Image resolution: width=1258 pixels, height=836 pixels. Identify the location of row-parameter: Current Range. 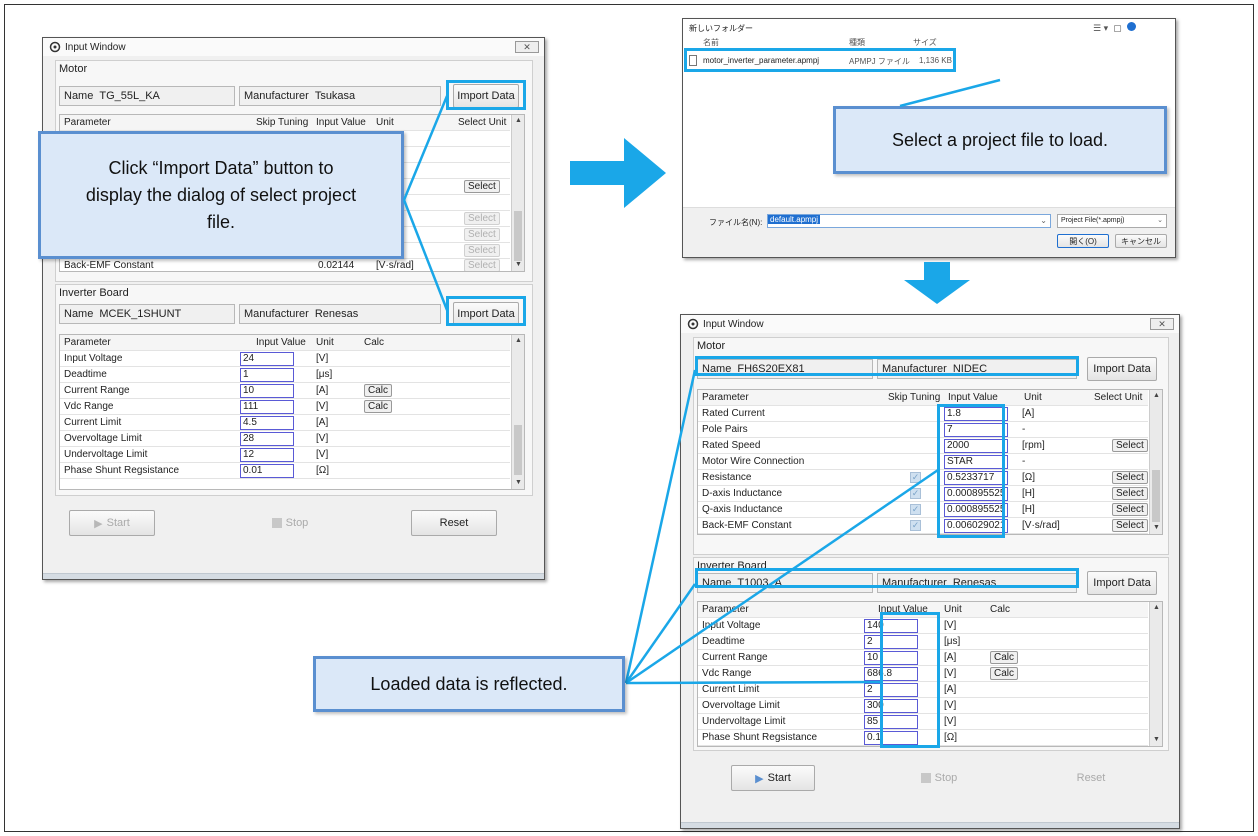
(735, 657).